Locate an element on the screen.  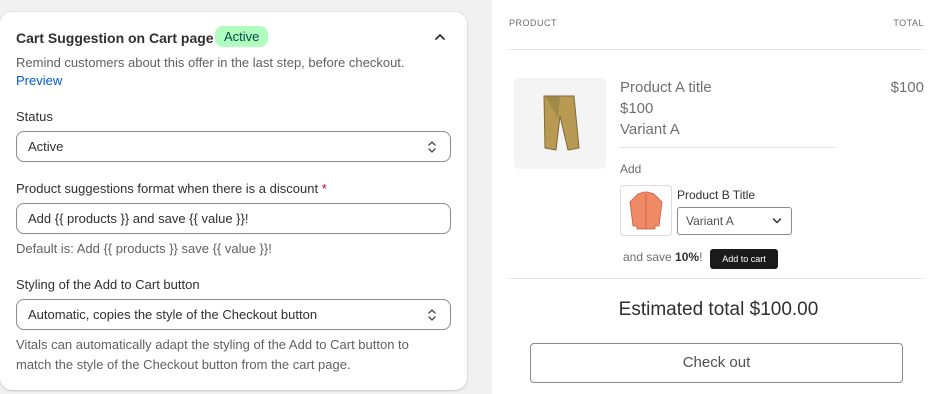
add-to-cart-button: Add to cart is located at coordinates (744, 259).